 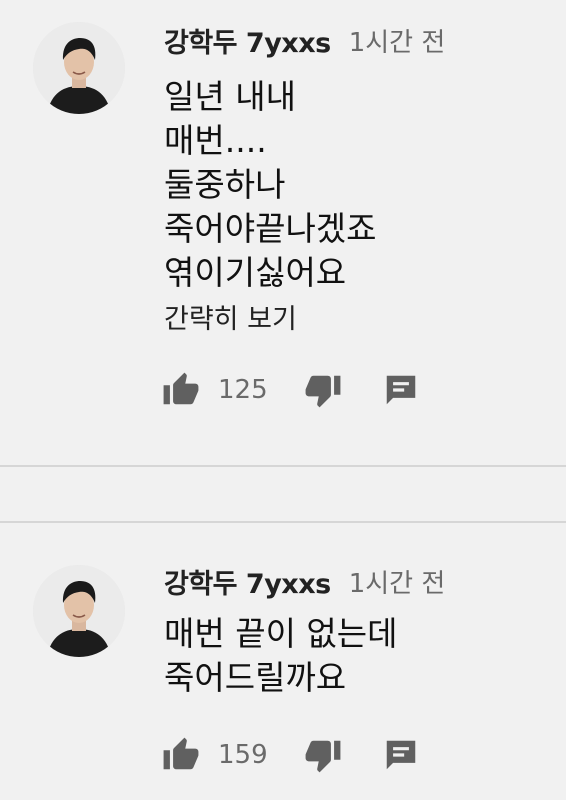 I want to click on comment-body: 매번 끝이 없는데 죽어드릴까요, so click(x=281, y=656).